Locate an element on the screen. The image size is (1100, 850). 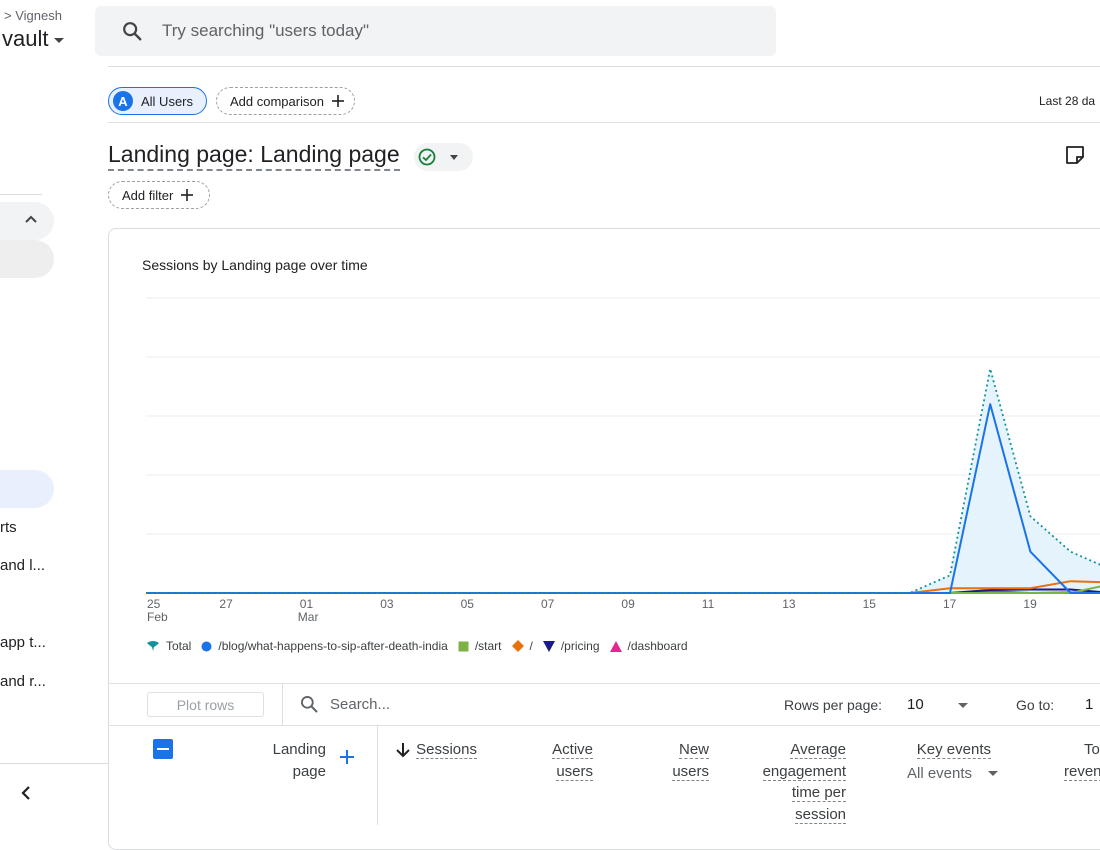
report-status-dropdown is located at coordinates (443, 157).